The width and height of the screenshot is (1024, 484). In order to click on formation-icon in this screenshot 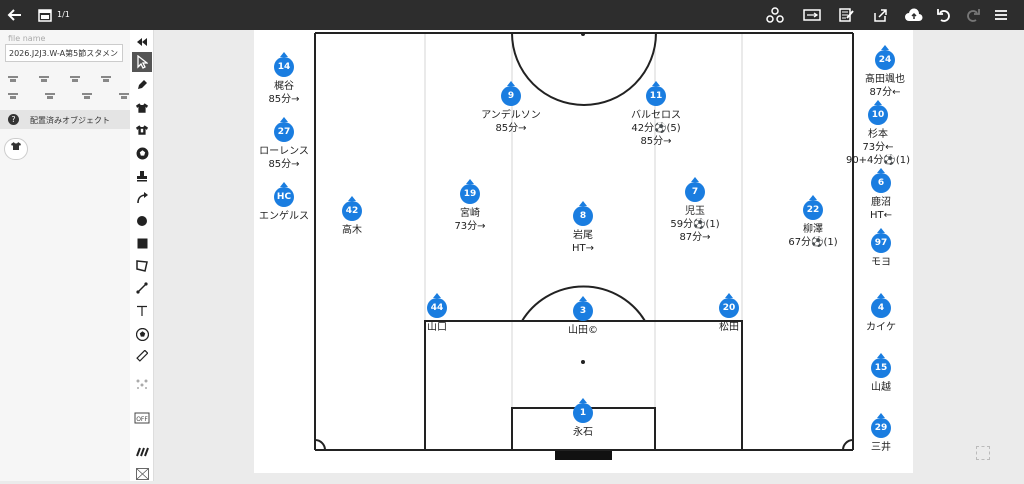, I will do `click(142, 384)`.